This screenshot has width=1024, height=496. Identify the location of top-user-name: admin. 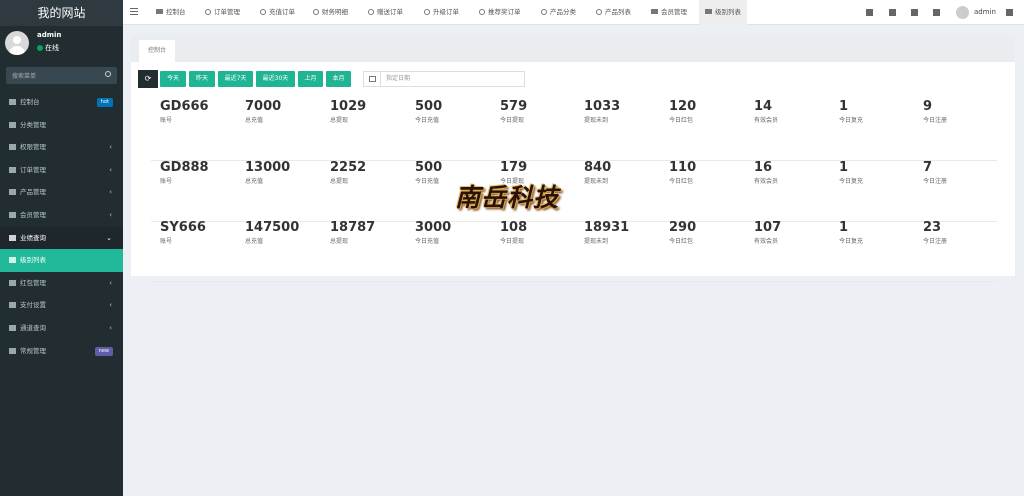
(985, 12).